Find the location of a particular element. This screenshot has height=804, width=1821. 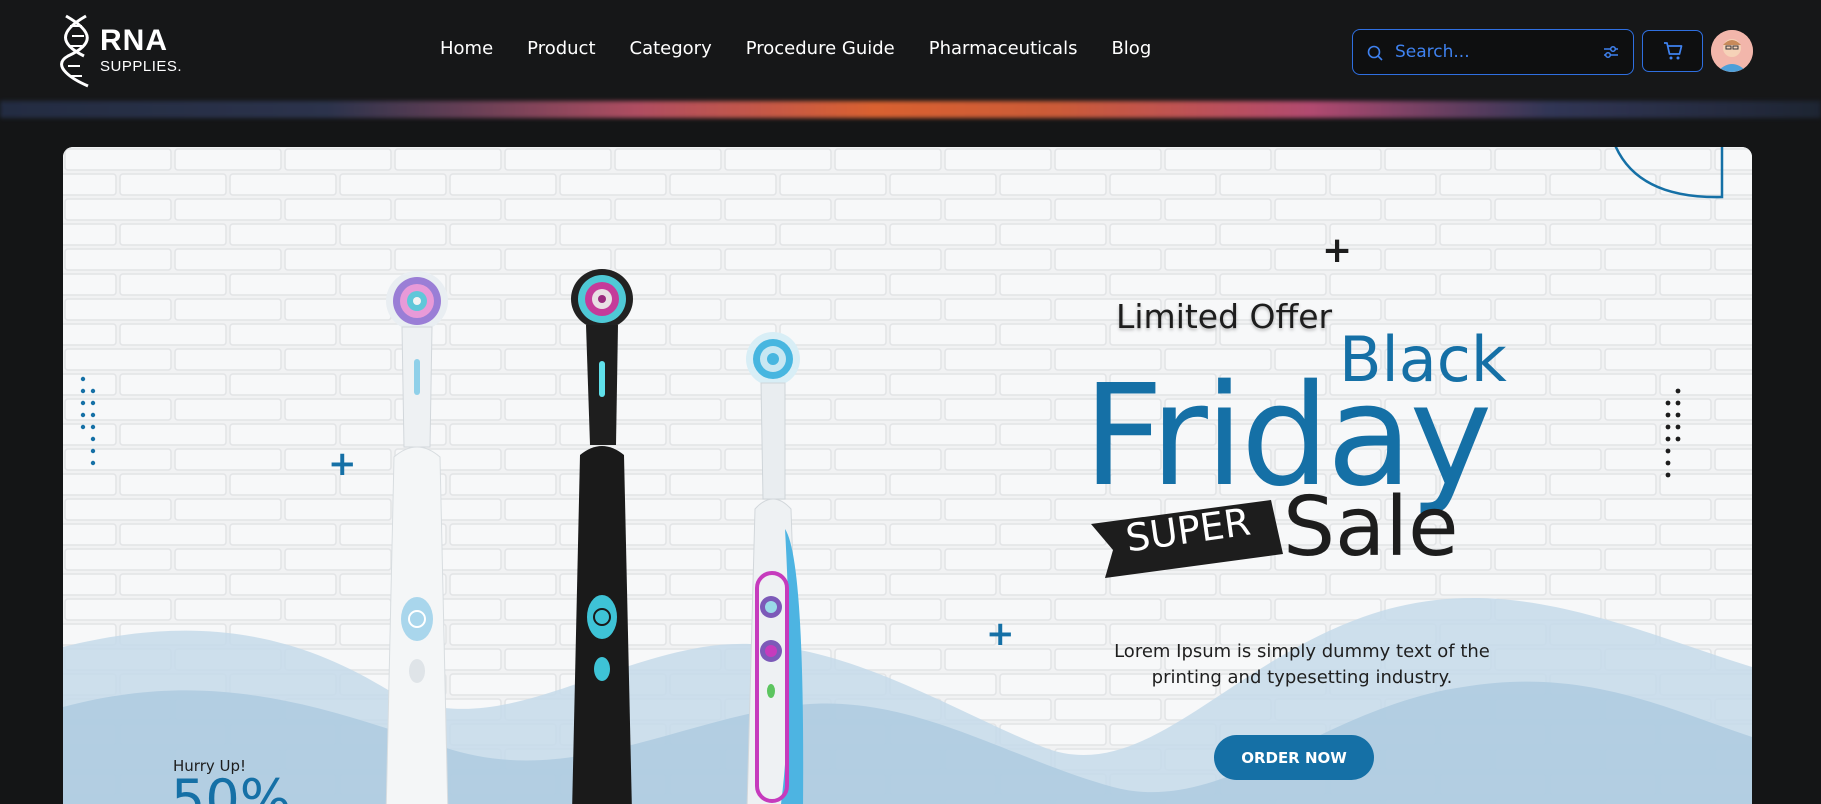

cart-icon is located at coordinates (1672, 51).